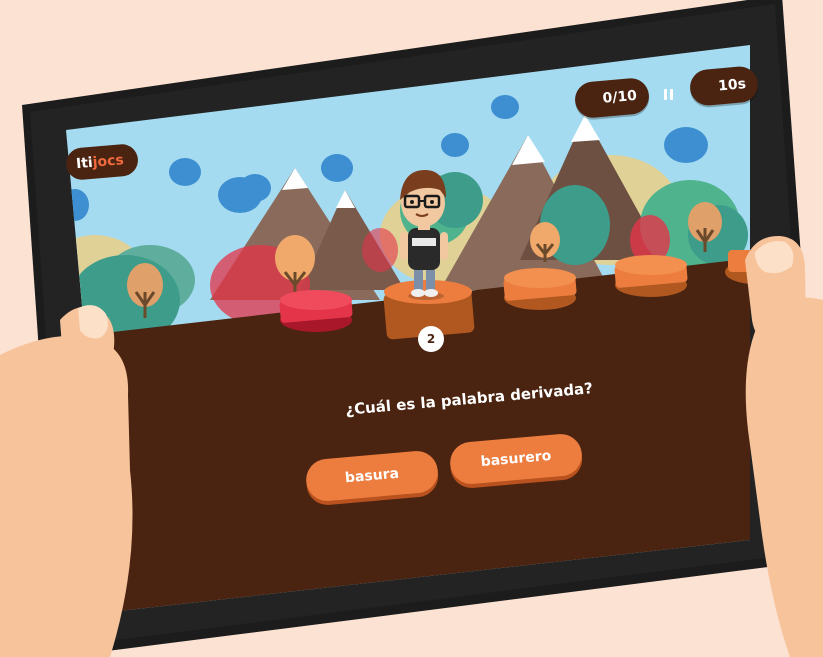 This screenshot has height=657, width=823. What do you see at coordinates (619, 97) in the screenshot?
I see `score-text: 0/10` at bounding box center [619, 97].